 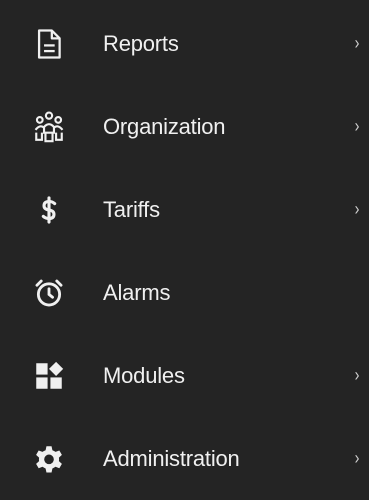 What do you see at coordinates (49, 210) in the screenshot?
I see `dollar-icon` at bounding box center [49, 210].